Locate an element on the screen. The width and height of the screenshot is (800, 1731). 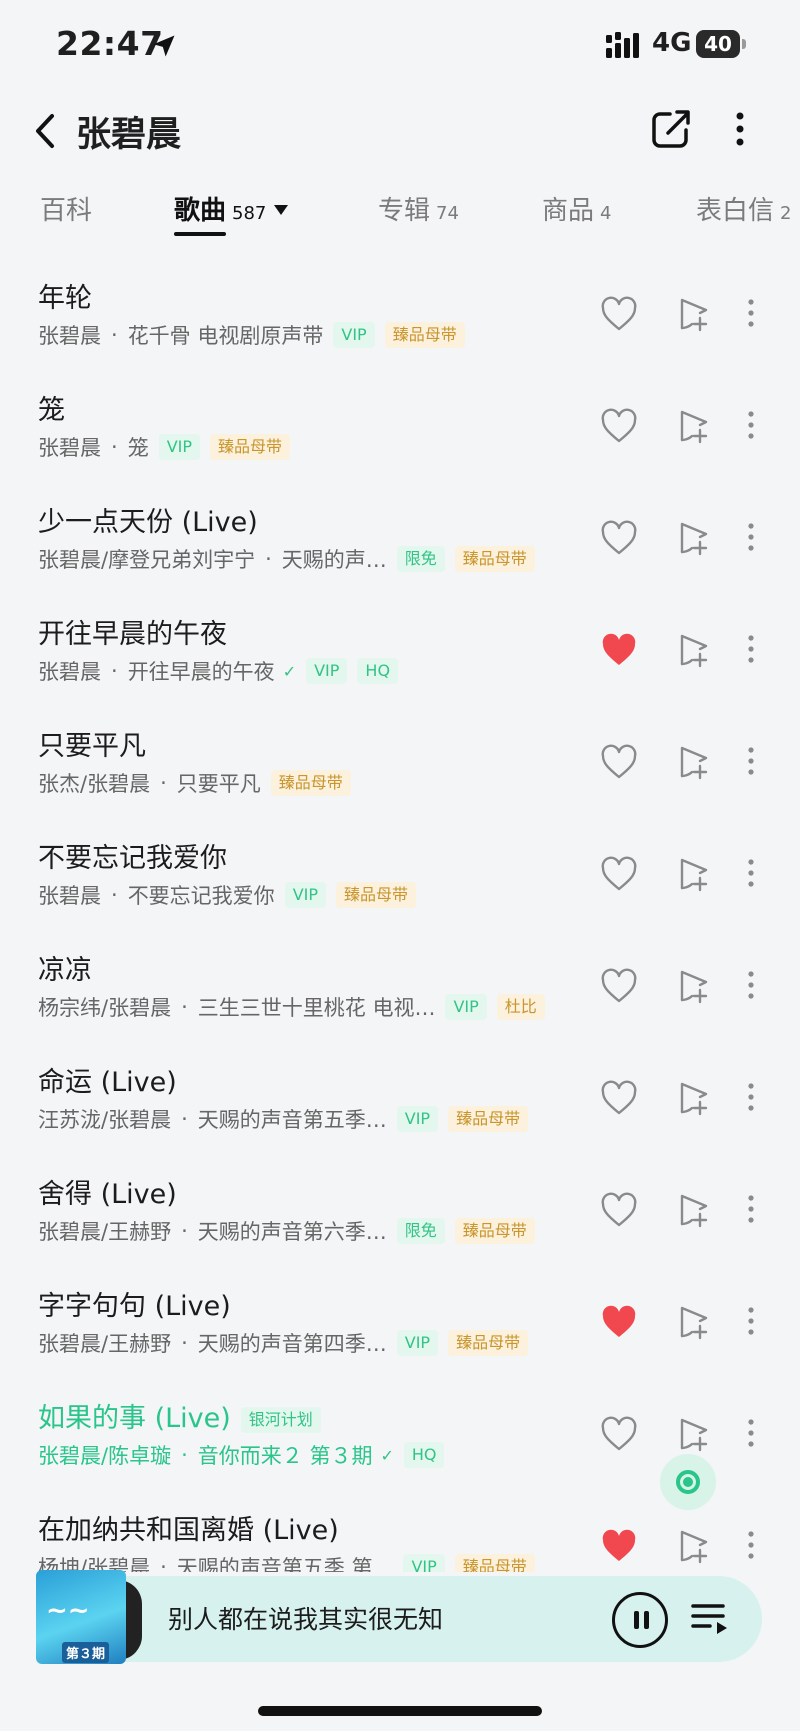
song-row: 只要平凡 张杰/张碧晨 · 只要平凡 臻品母带 is located at coordinates (400, 766).